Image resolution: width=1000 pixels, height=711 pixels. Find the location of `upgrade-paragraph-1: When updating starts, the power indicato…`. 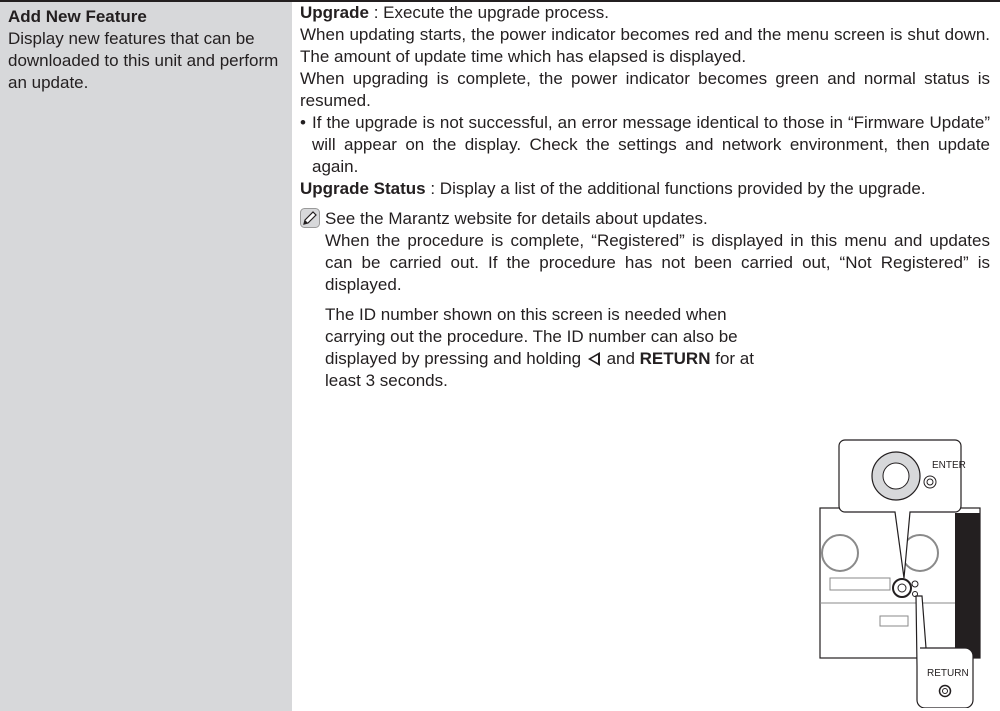

upgrade-paragraph-1: When updating starts, the power indicato… is located at coordinates (645, 45).